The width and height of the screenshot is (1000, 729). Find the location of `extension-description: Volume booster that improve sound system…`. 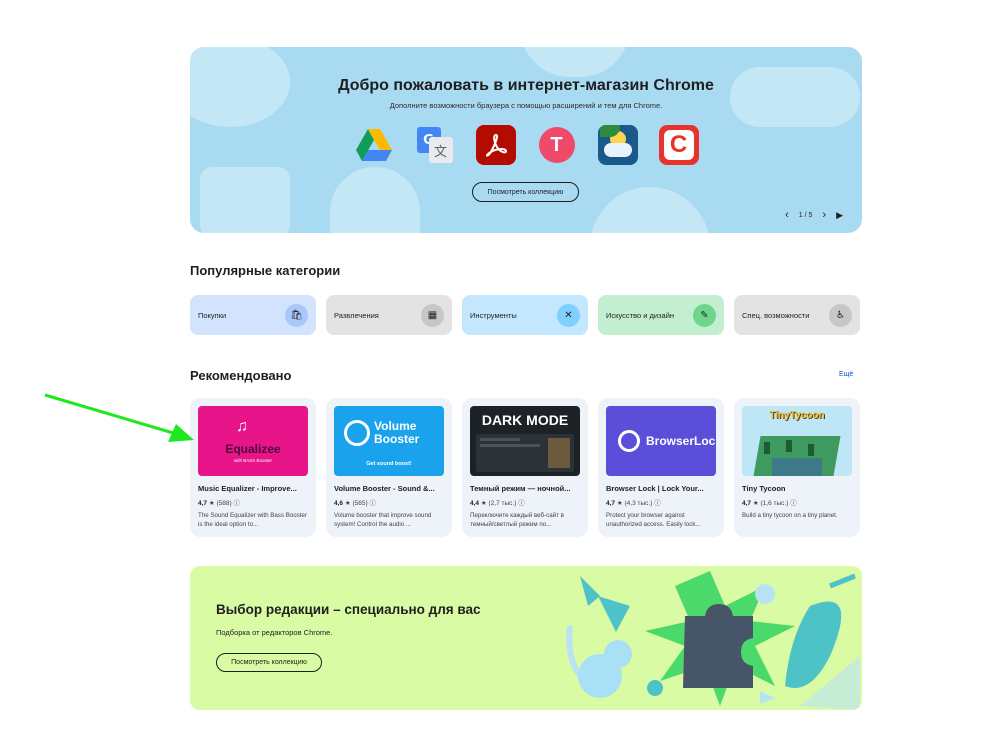

extension-description: Volume booster that improve sound system… is located at coordinates (383, 520).